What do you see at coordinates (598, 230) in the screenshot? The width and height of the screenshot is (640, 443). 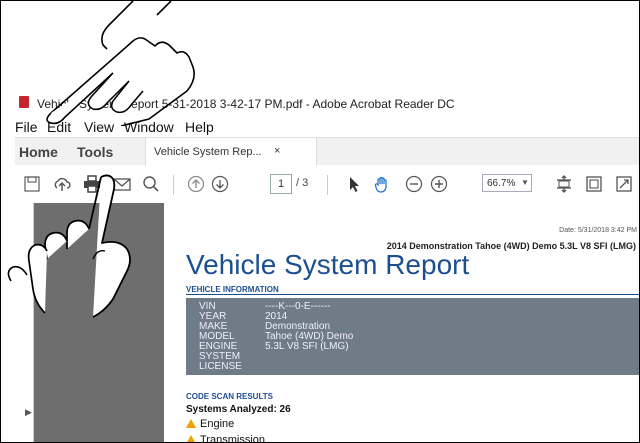 I see `report-date: Date: 5/31/2018 3:42 PM` at bounding box center [598, 230].